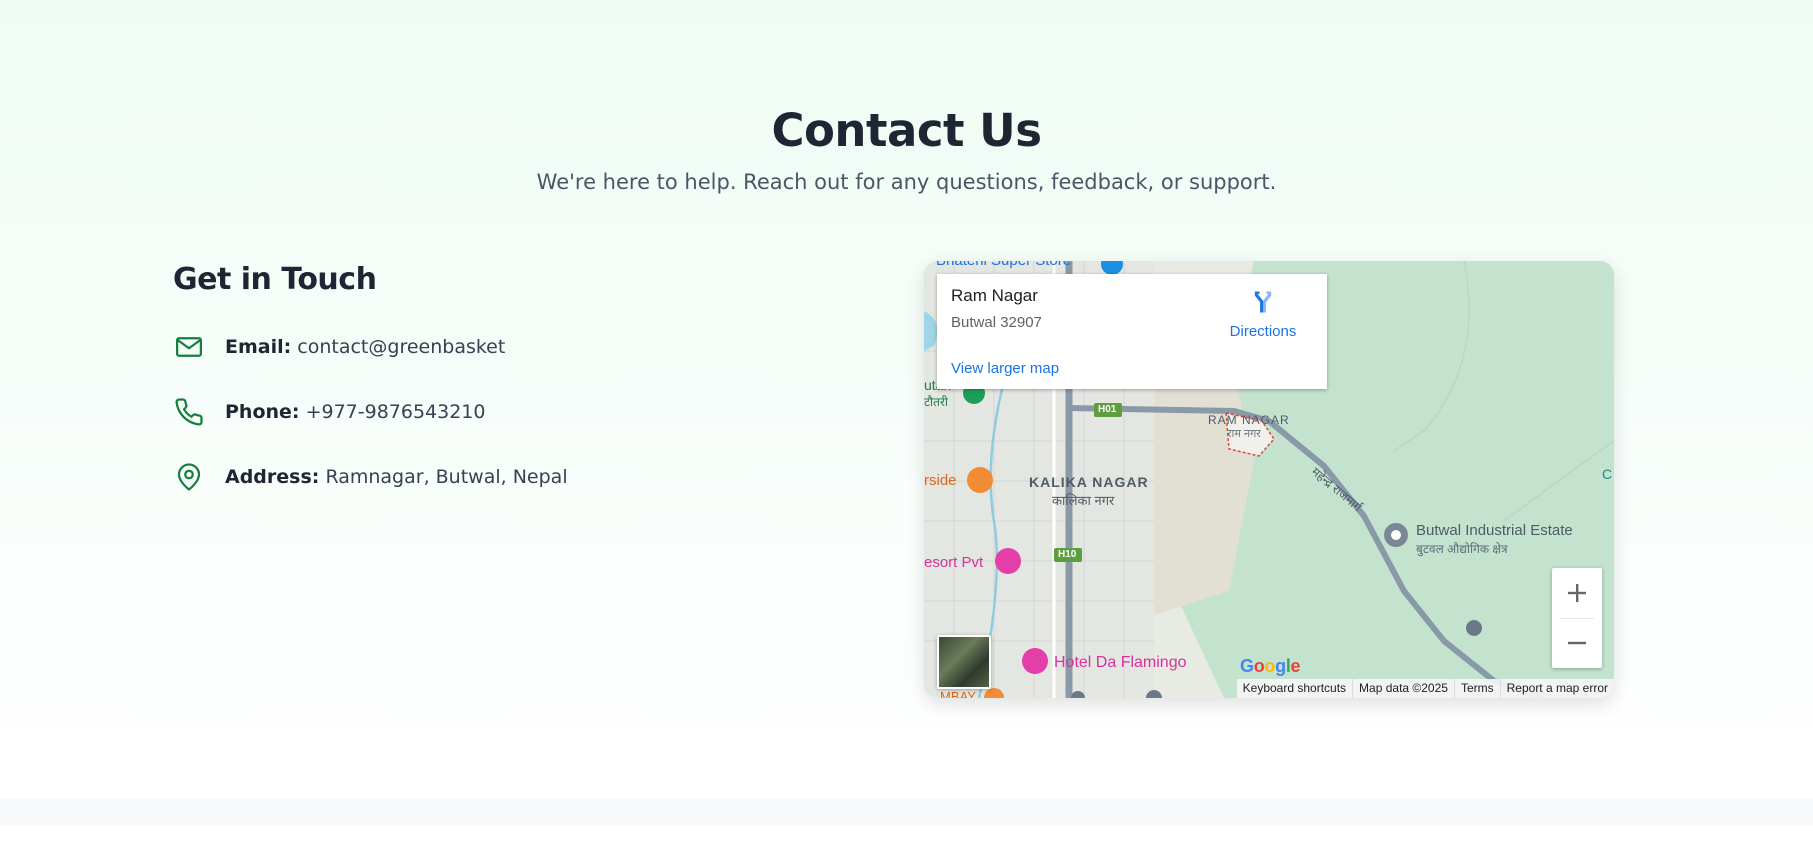 The height and width of the screenshot is (866, 1813). Describe the element at coordinates (275, 279) in the screenshot. I see `get-in-touch-heading: Get in Touch` at that location.